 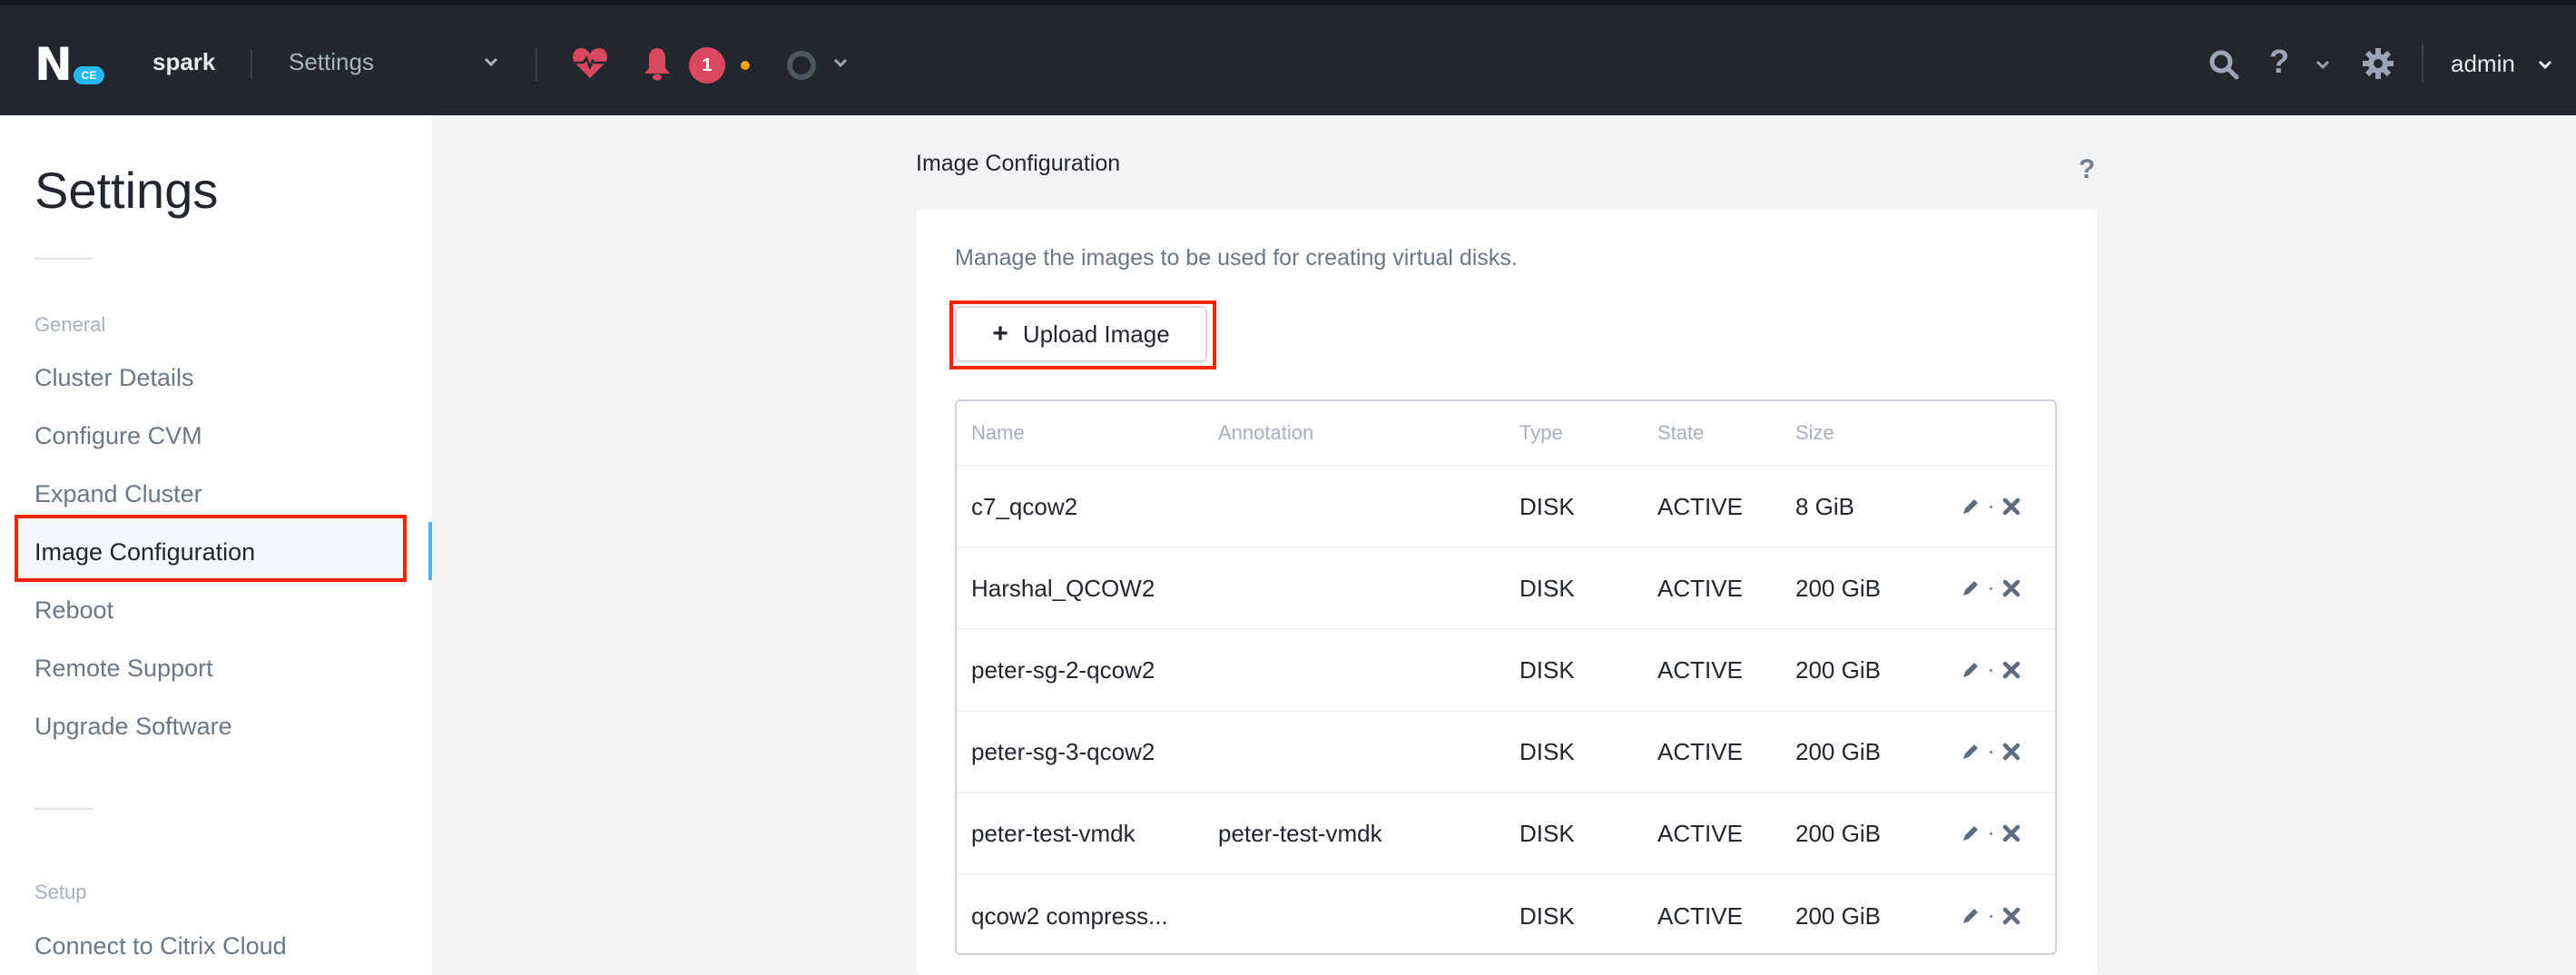 I want to click on table-row: peter-sg-3-qcow2 DISK ACTIVE 200 GiB, so click(x=1506, y=752).